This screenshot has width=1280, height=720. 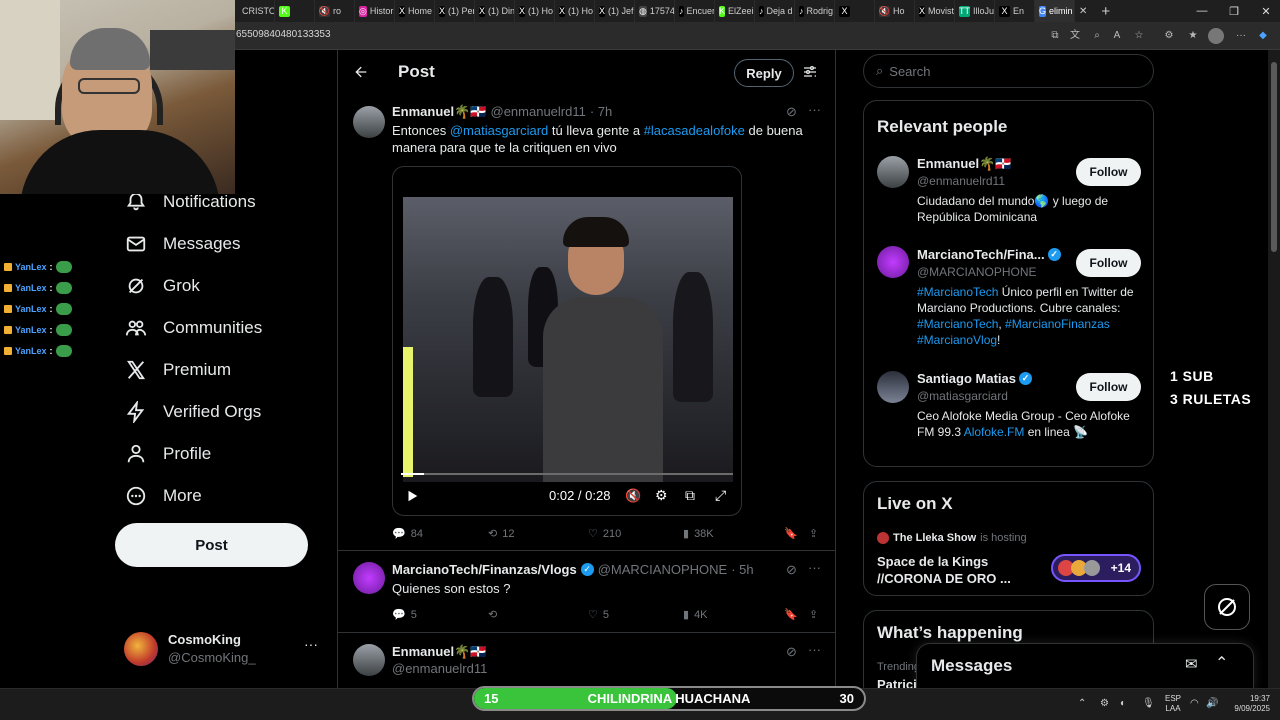 What do you see at coordinates (633, 496) in the screenshot?
I see `mute-icon: 🔇` at bounding box center [633, 496].